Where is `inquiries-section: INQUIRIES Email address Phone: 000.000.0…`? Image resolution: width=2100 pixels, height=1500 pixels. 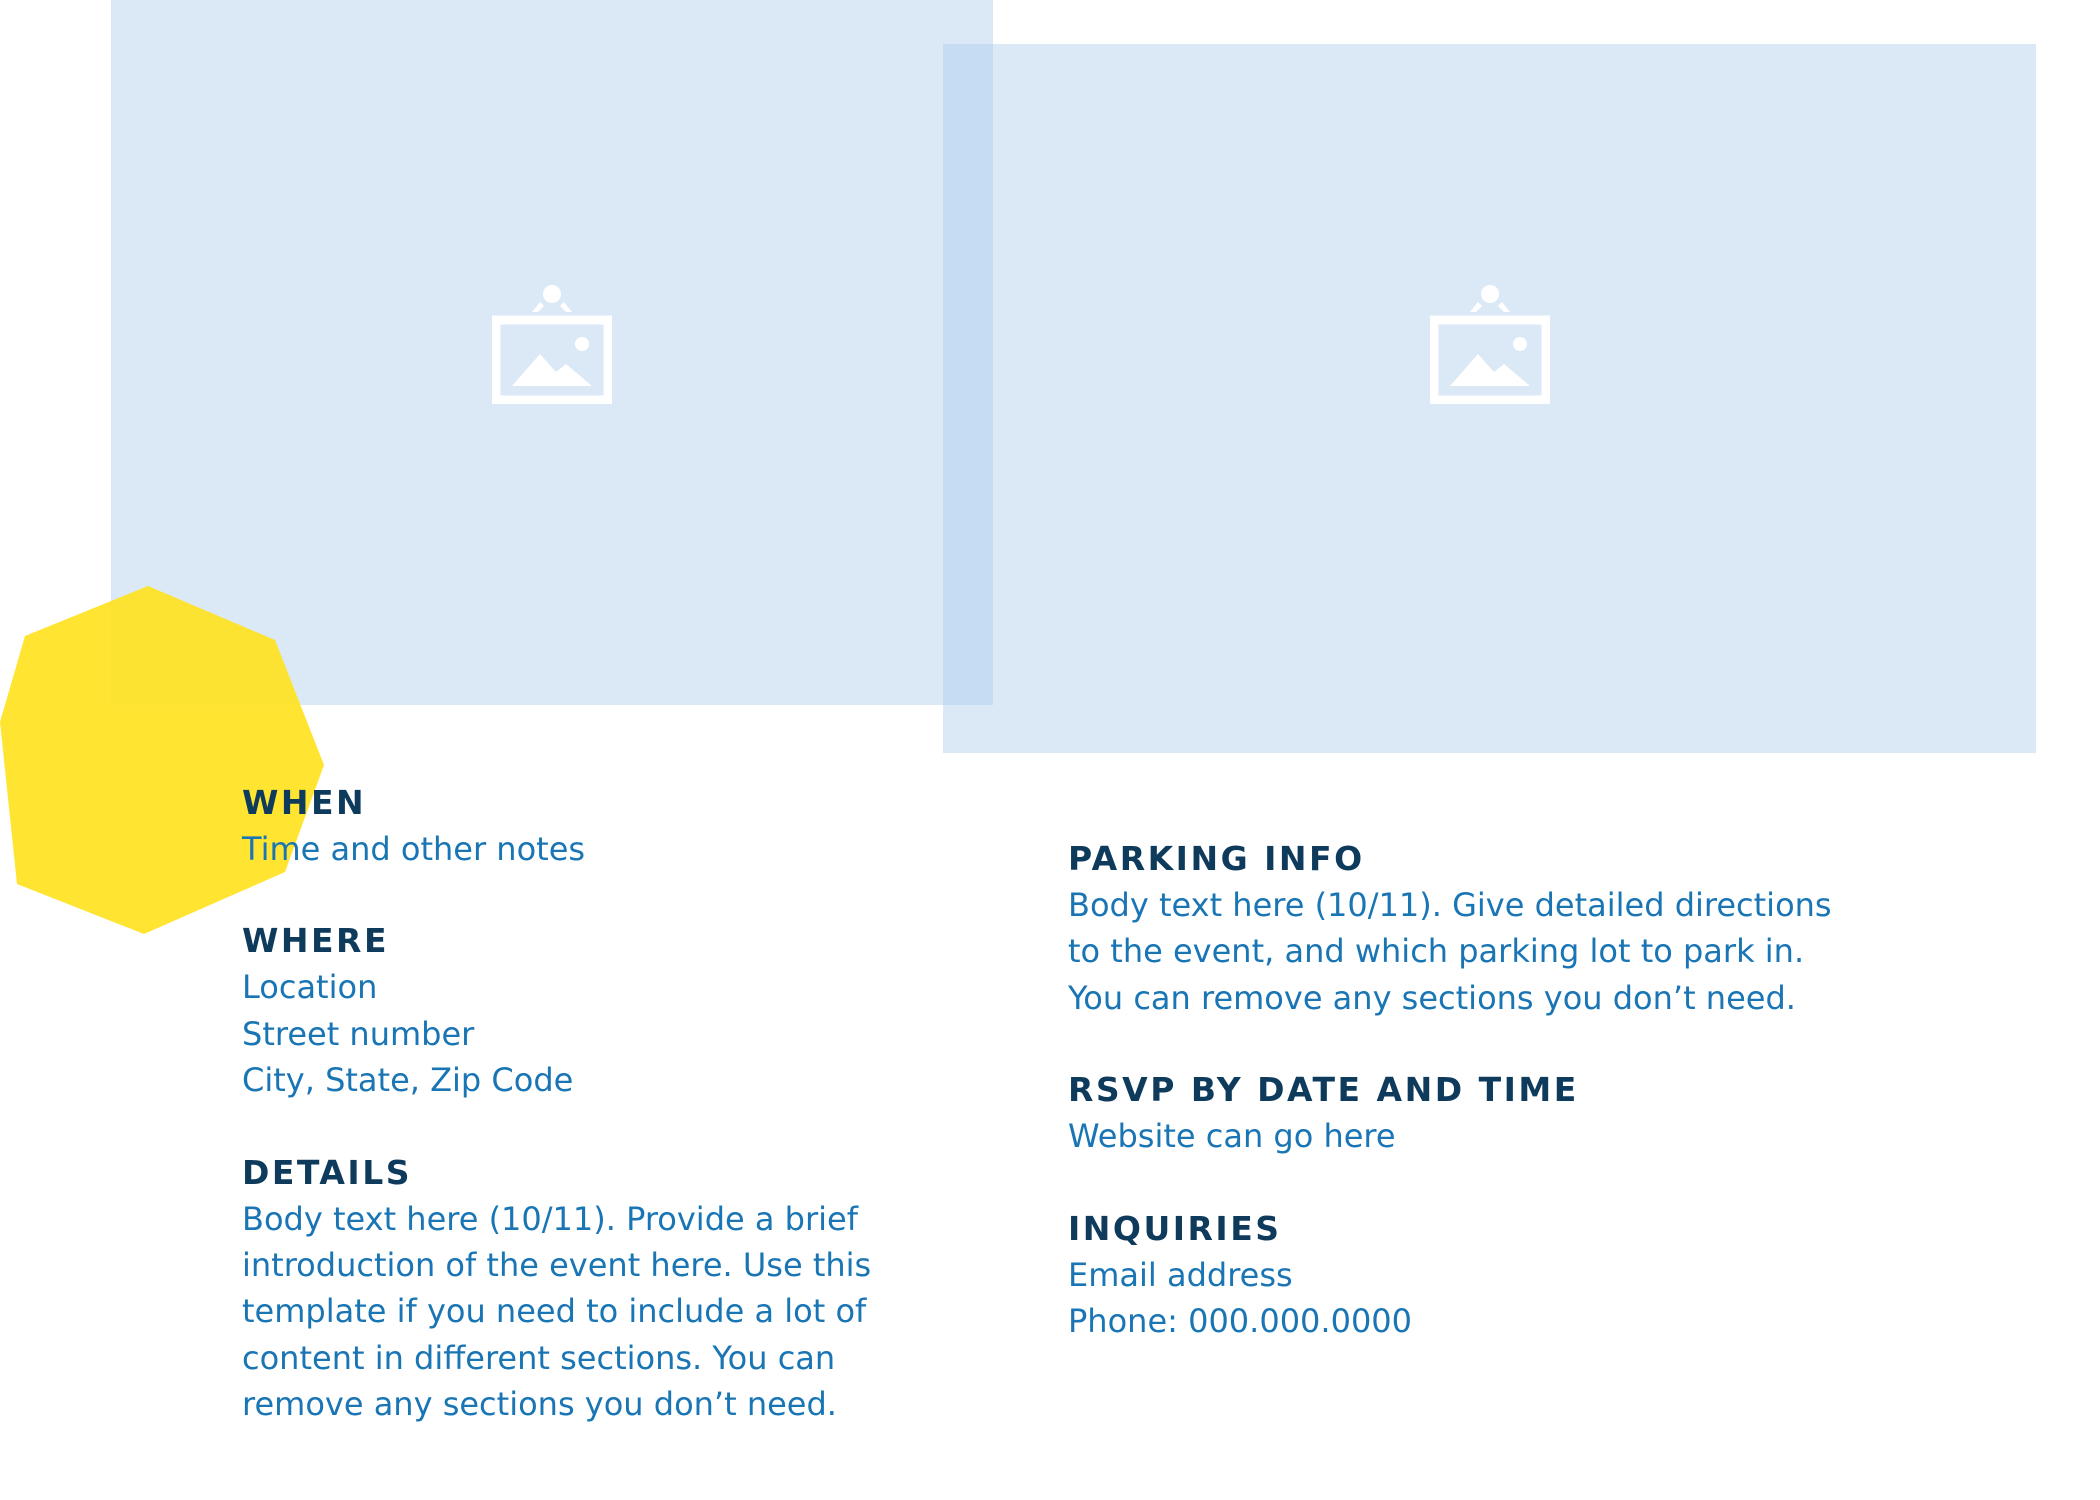 inquiries-section: INQUIRIES Email address Phone: 000.000.0… is located at coordinates (1508, 1275).